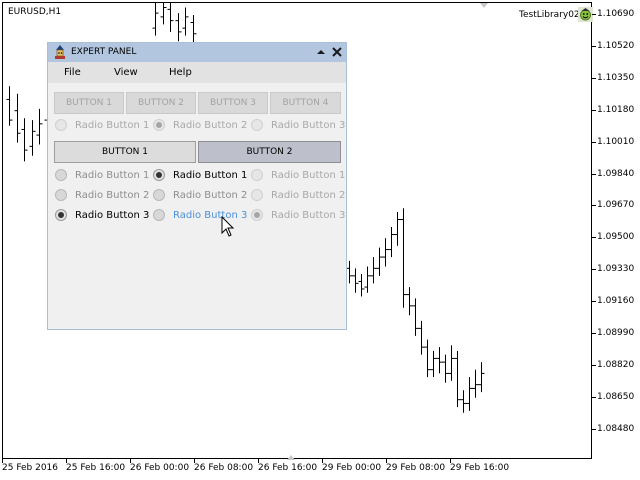 This screenshot has width=640, height=480. I want to click on disabled-radio-3: Radio Button 3, so click(298, 126).